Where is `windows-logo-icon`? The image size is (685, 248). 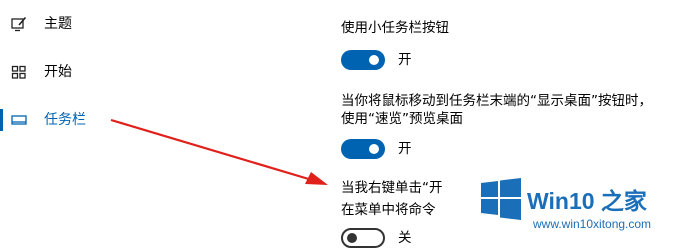 windows-logo-icon is located at coordinates (501, 199).